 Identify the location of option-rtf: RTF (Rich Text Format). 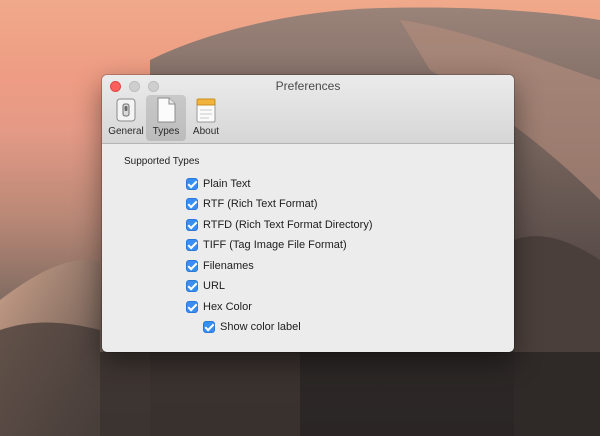
(252, 204).